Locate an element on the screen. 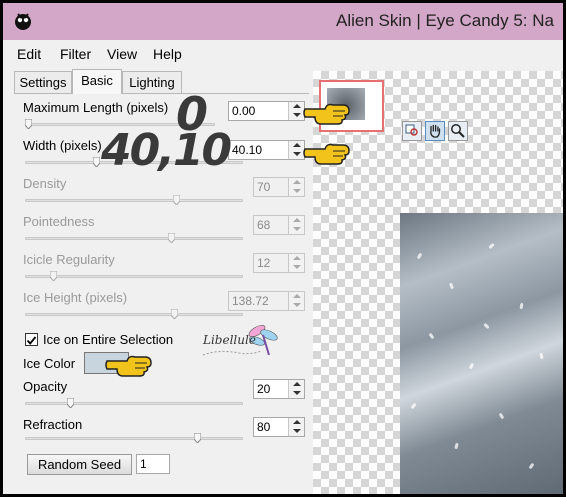 Image resolution: width=566 pixels, height=497 pixels. zoom-toggle-icon is located at coordinates (412, 131).